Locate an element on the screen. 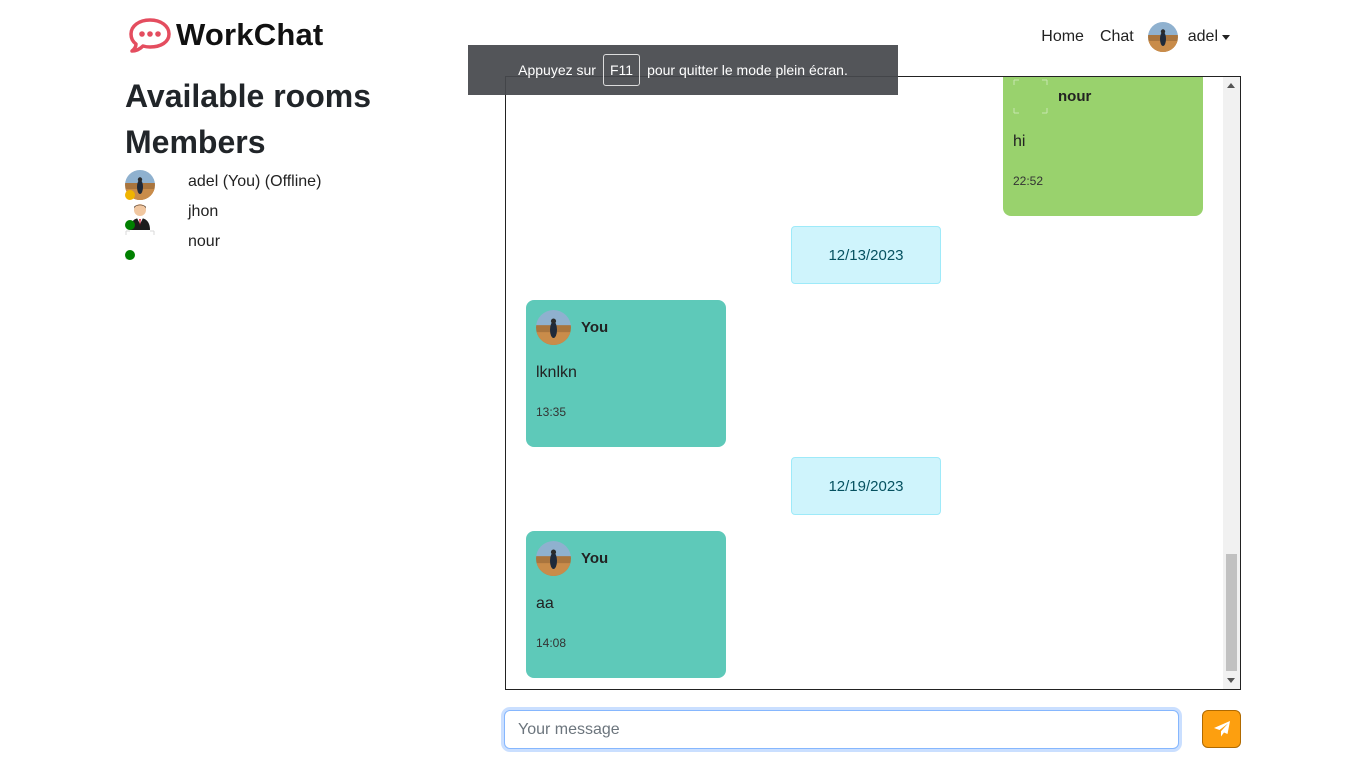 The height and width of the screenshot is (768, 1366). user-menu-toggle: adel is located at coordinates (1188, 37).